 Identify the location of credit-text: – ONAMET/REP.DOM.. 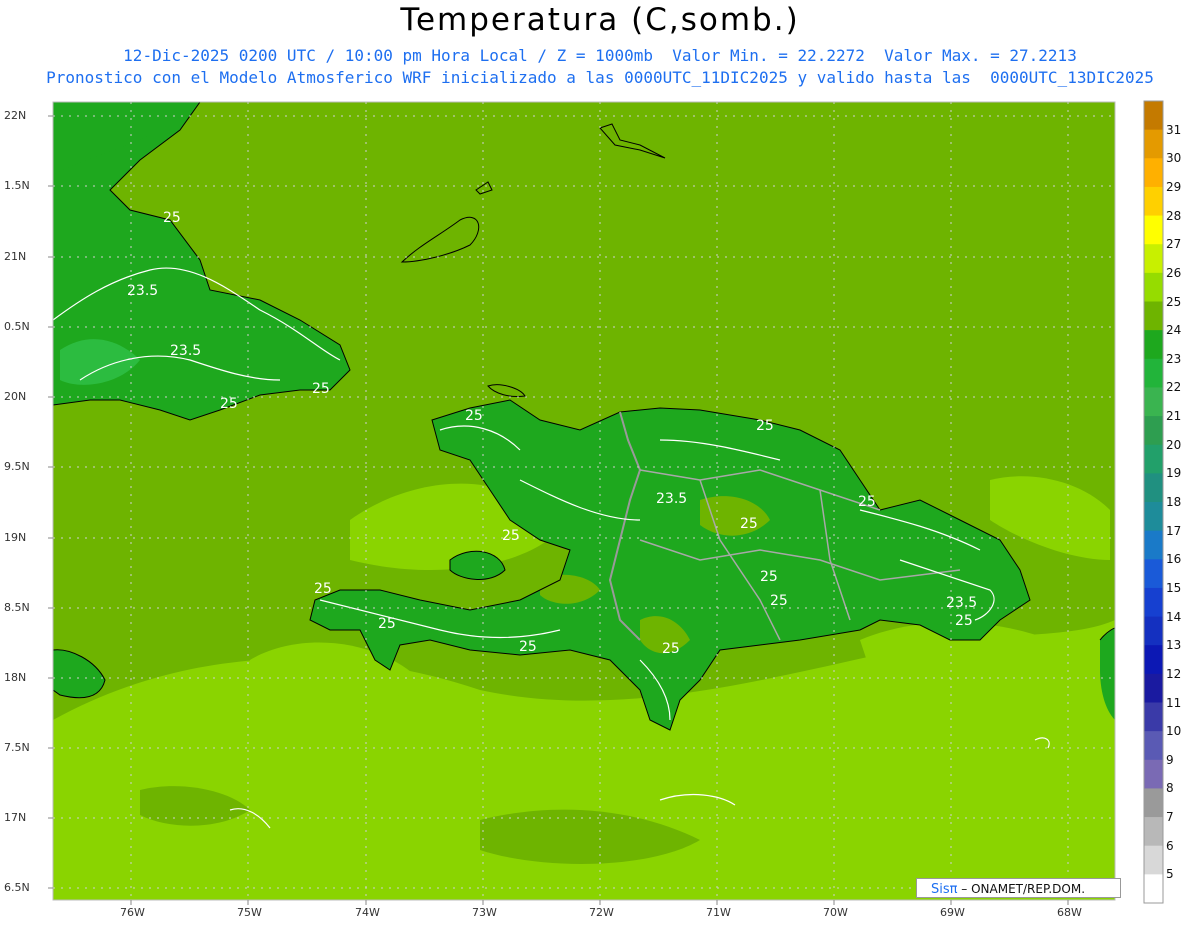
(1023, 889).